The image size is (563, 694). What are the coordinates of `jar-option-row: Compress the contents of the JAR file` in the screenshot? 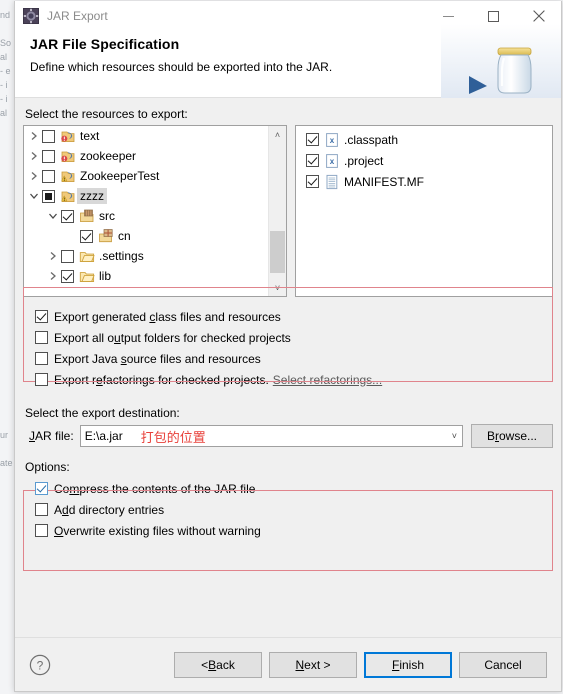 It's located at (288, 488).